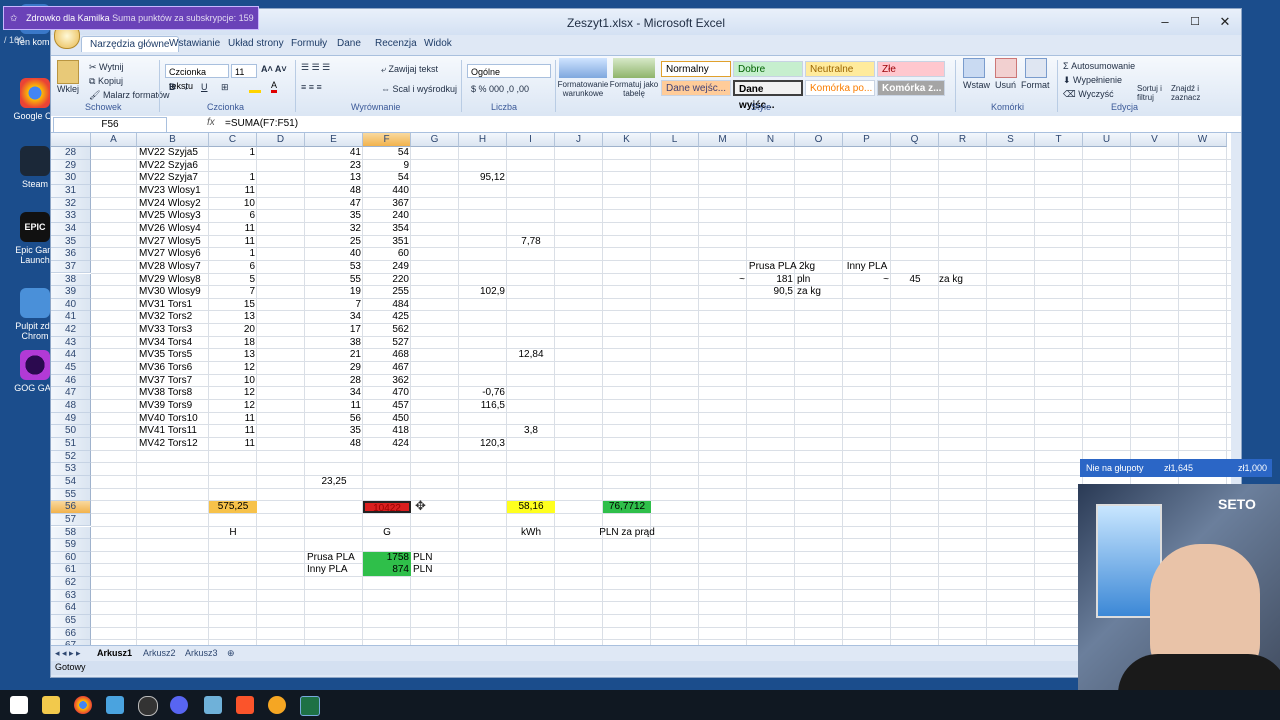 The height and width of the screenshot is (720, 1280). What do you see at coordinates (211, 122) in the screenshot?
I see `fx-icon: fx` at bounding box center [211, 122].